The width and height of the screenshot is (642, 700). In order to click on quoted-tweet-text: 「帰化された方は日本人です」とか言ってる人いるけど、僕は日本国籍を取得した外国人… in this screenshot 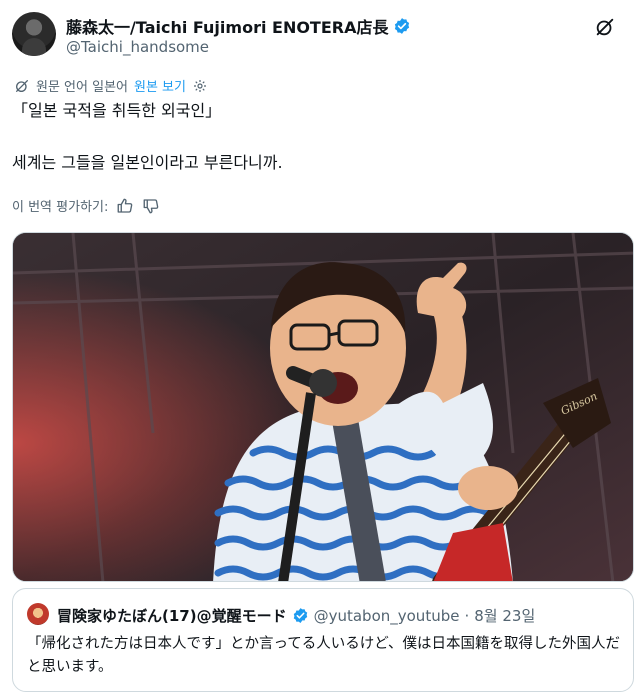, I will do `click(324, 655)`.